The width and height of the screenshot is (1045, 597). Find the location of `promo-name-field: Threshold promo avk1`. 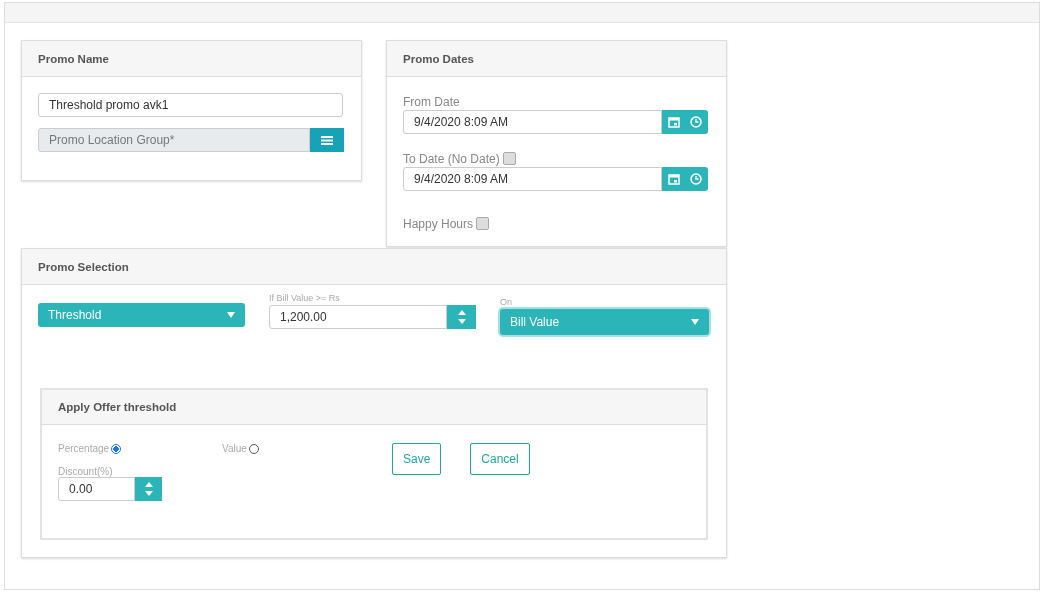

promo-name-field: Threshold promo avk1 is located at coordinates (190, 105).